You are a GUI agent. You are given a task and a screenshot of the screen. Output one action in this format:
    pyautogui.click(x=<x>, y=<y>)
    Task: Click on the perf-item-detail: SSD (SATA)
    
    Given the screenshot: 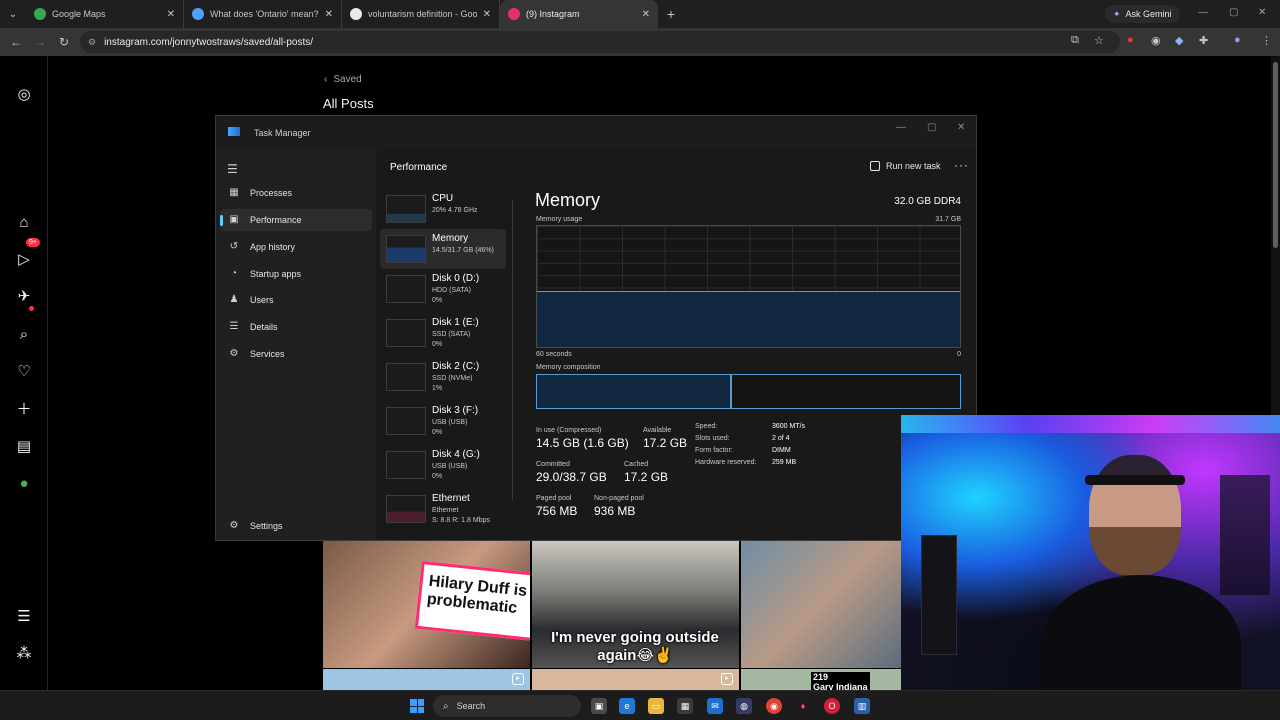 What is the action you would take?
    pyautogui.click(x=451, y=334)
    